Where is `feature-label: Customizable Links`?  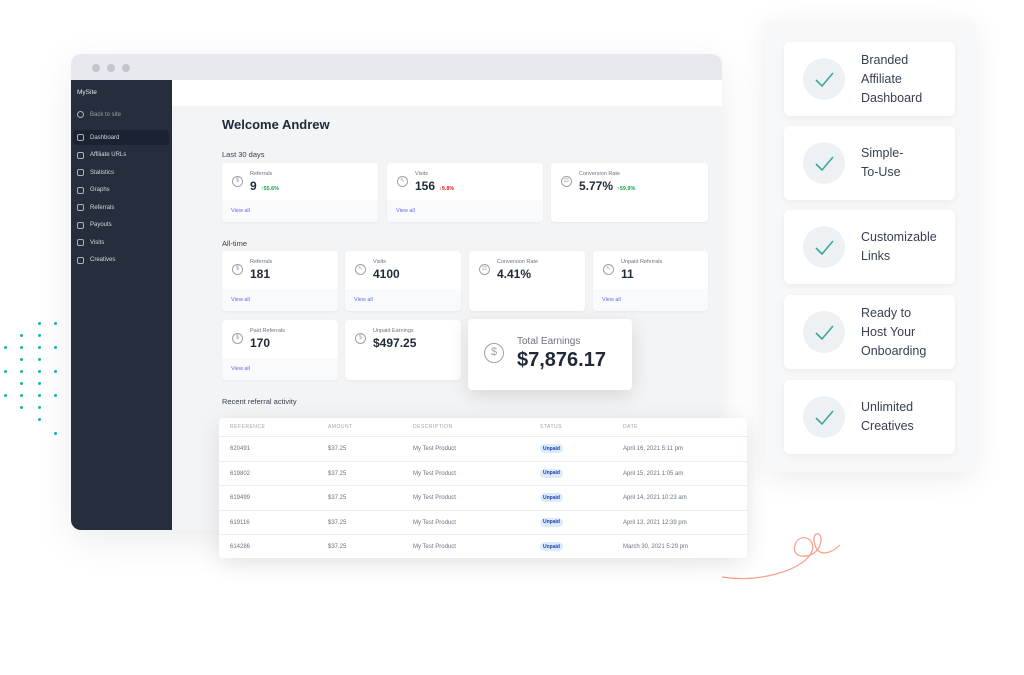 feature-label: Customizable Links is located at coordinates (899, 246).